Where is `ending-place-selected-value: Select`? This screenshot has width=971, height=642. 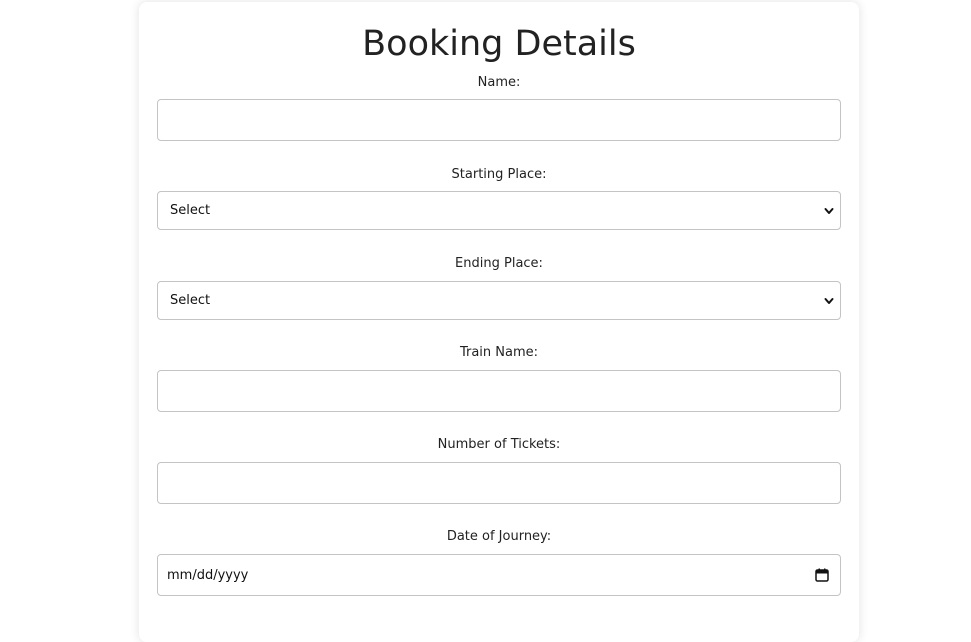 ending-place-selected-value: Select is located at coordinates (190, 300).